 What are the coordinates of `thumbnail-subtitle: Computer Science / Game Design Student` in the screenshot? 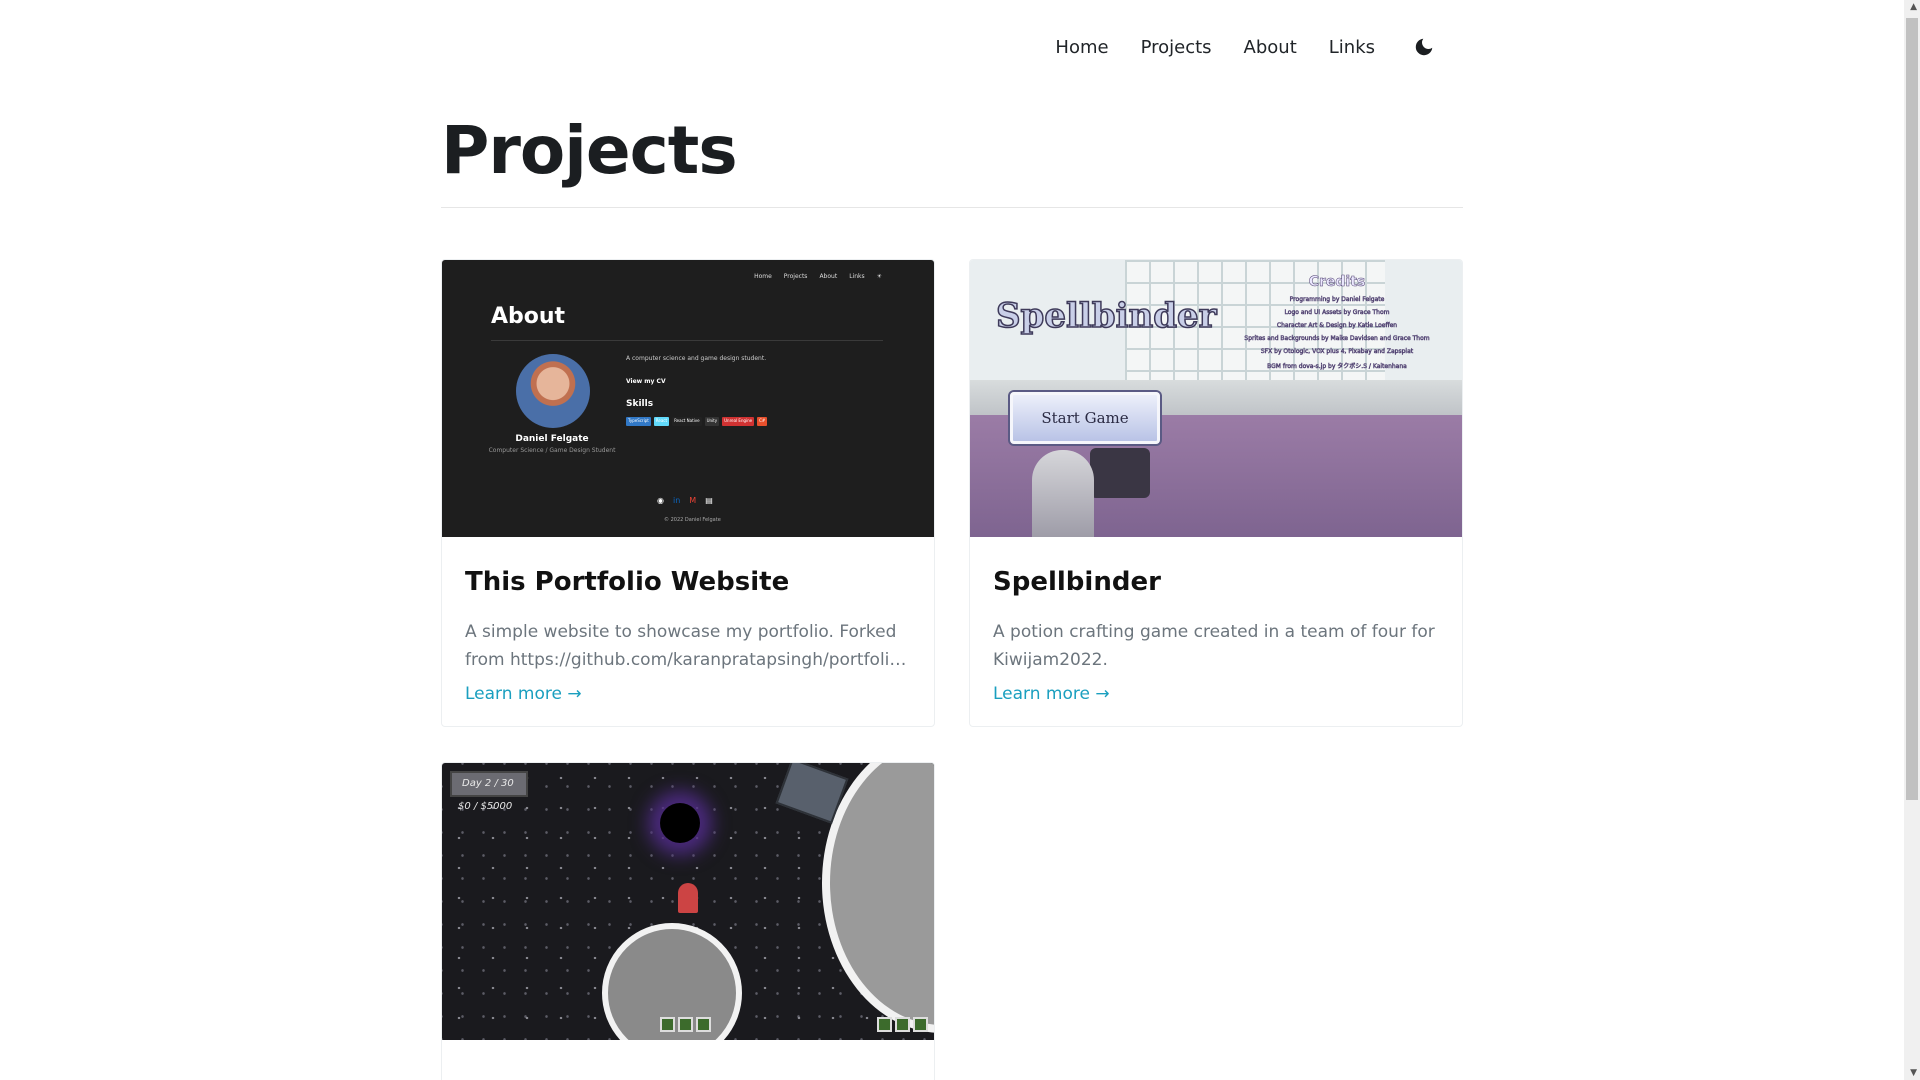 It's located at (552, 450).